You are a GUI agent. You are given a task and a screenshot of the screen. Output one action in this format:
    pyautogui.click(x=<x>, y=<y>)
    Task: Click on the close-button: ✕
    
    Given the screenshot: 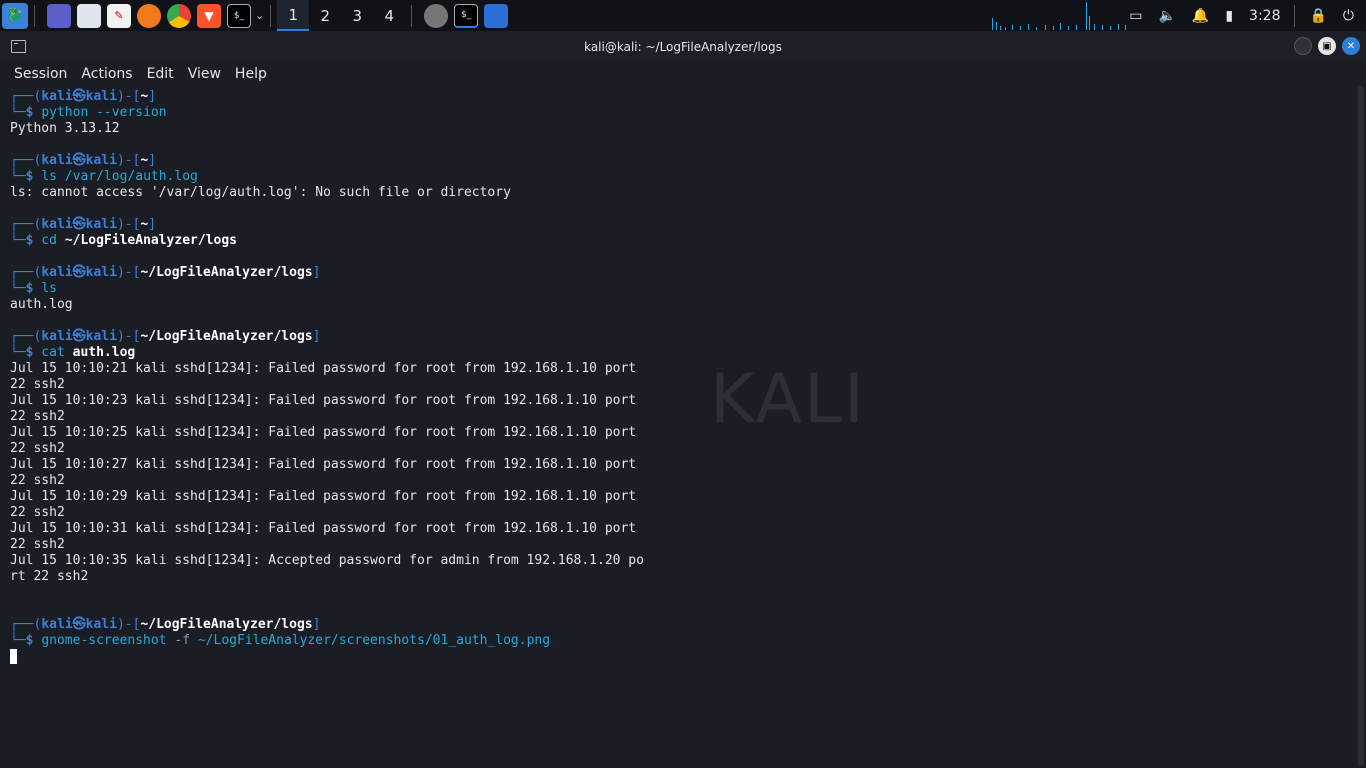 What is the action you would take?
    pyautogui.click(x=1351, y=46)
    